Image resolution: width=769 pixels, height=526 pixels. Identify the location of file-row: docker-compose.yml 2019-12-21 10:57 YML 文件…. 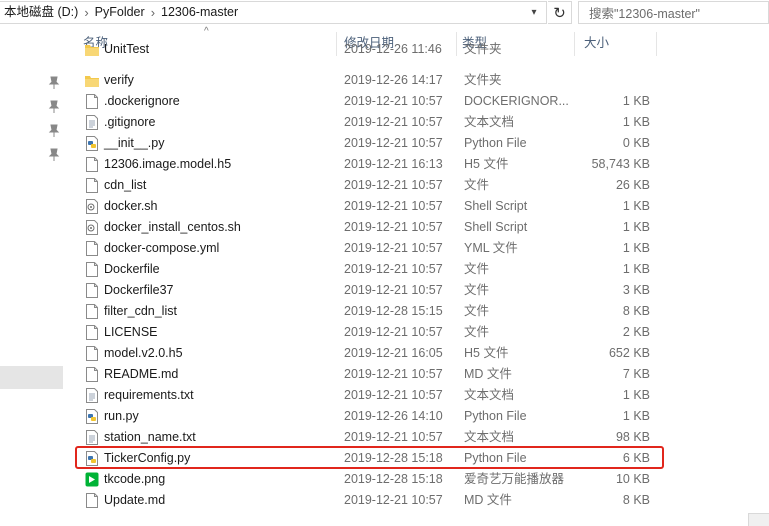
(419, 248).